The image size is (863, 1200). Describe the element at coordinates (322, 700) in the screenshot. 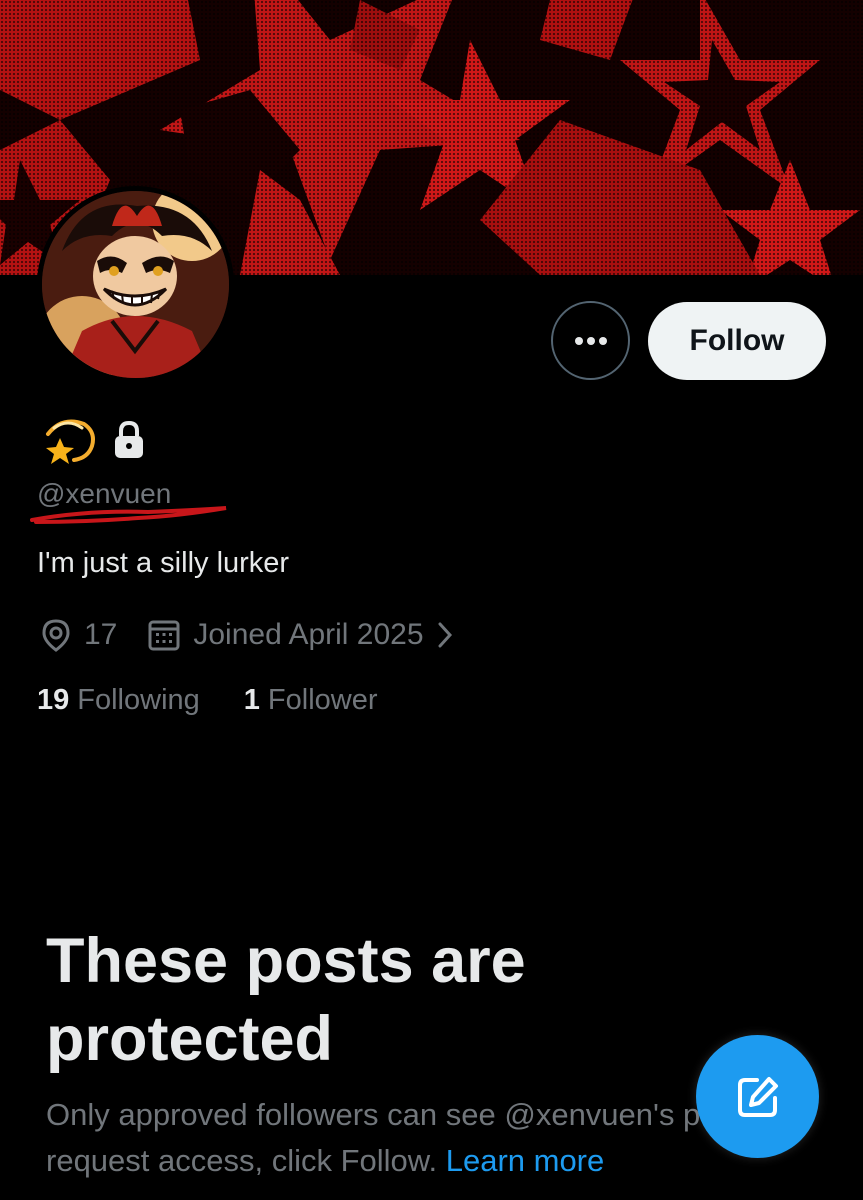

I see `followers-label: Follower` at that location.